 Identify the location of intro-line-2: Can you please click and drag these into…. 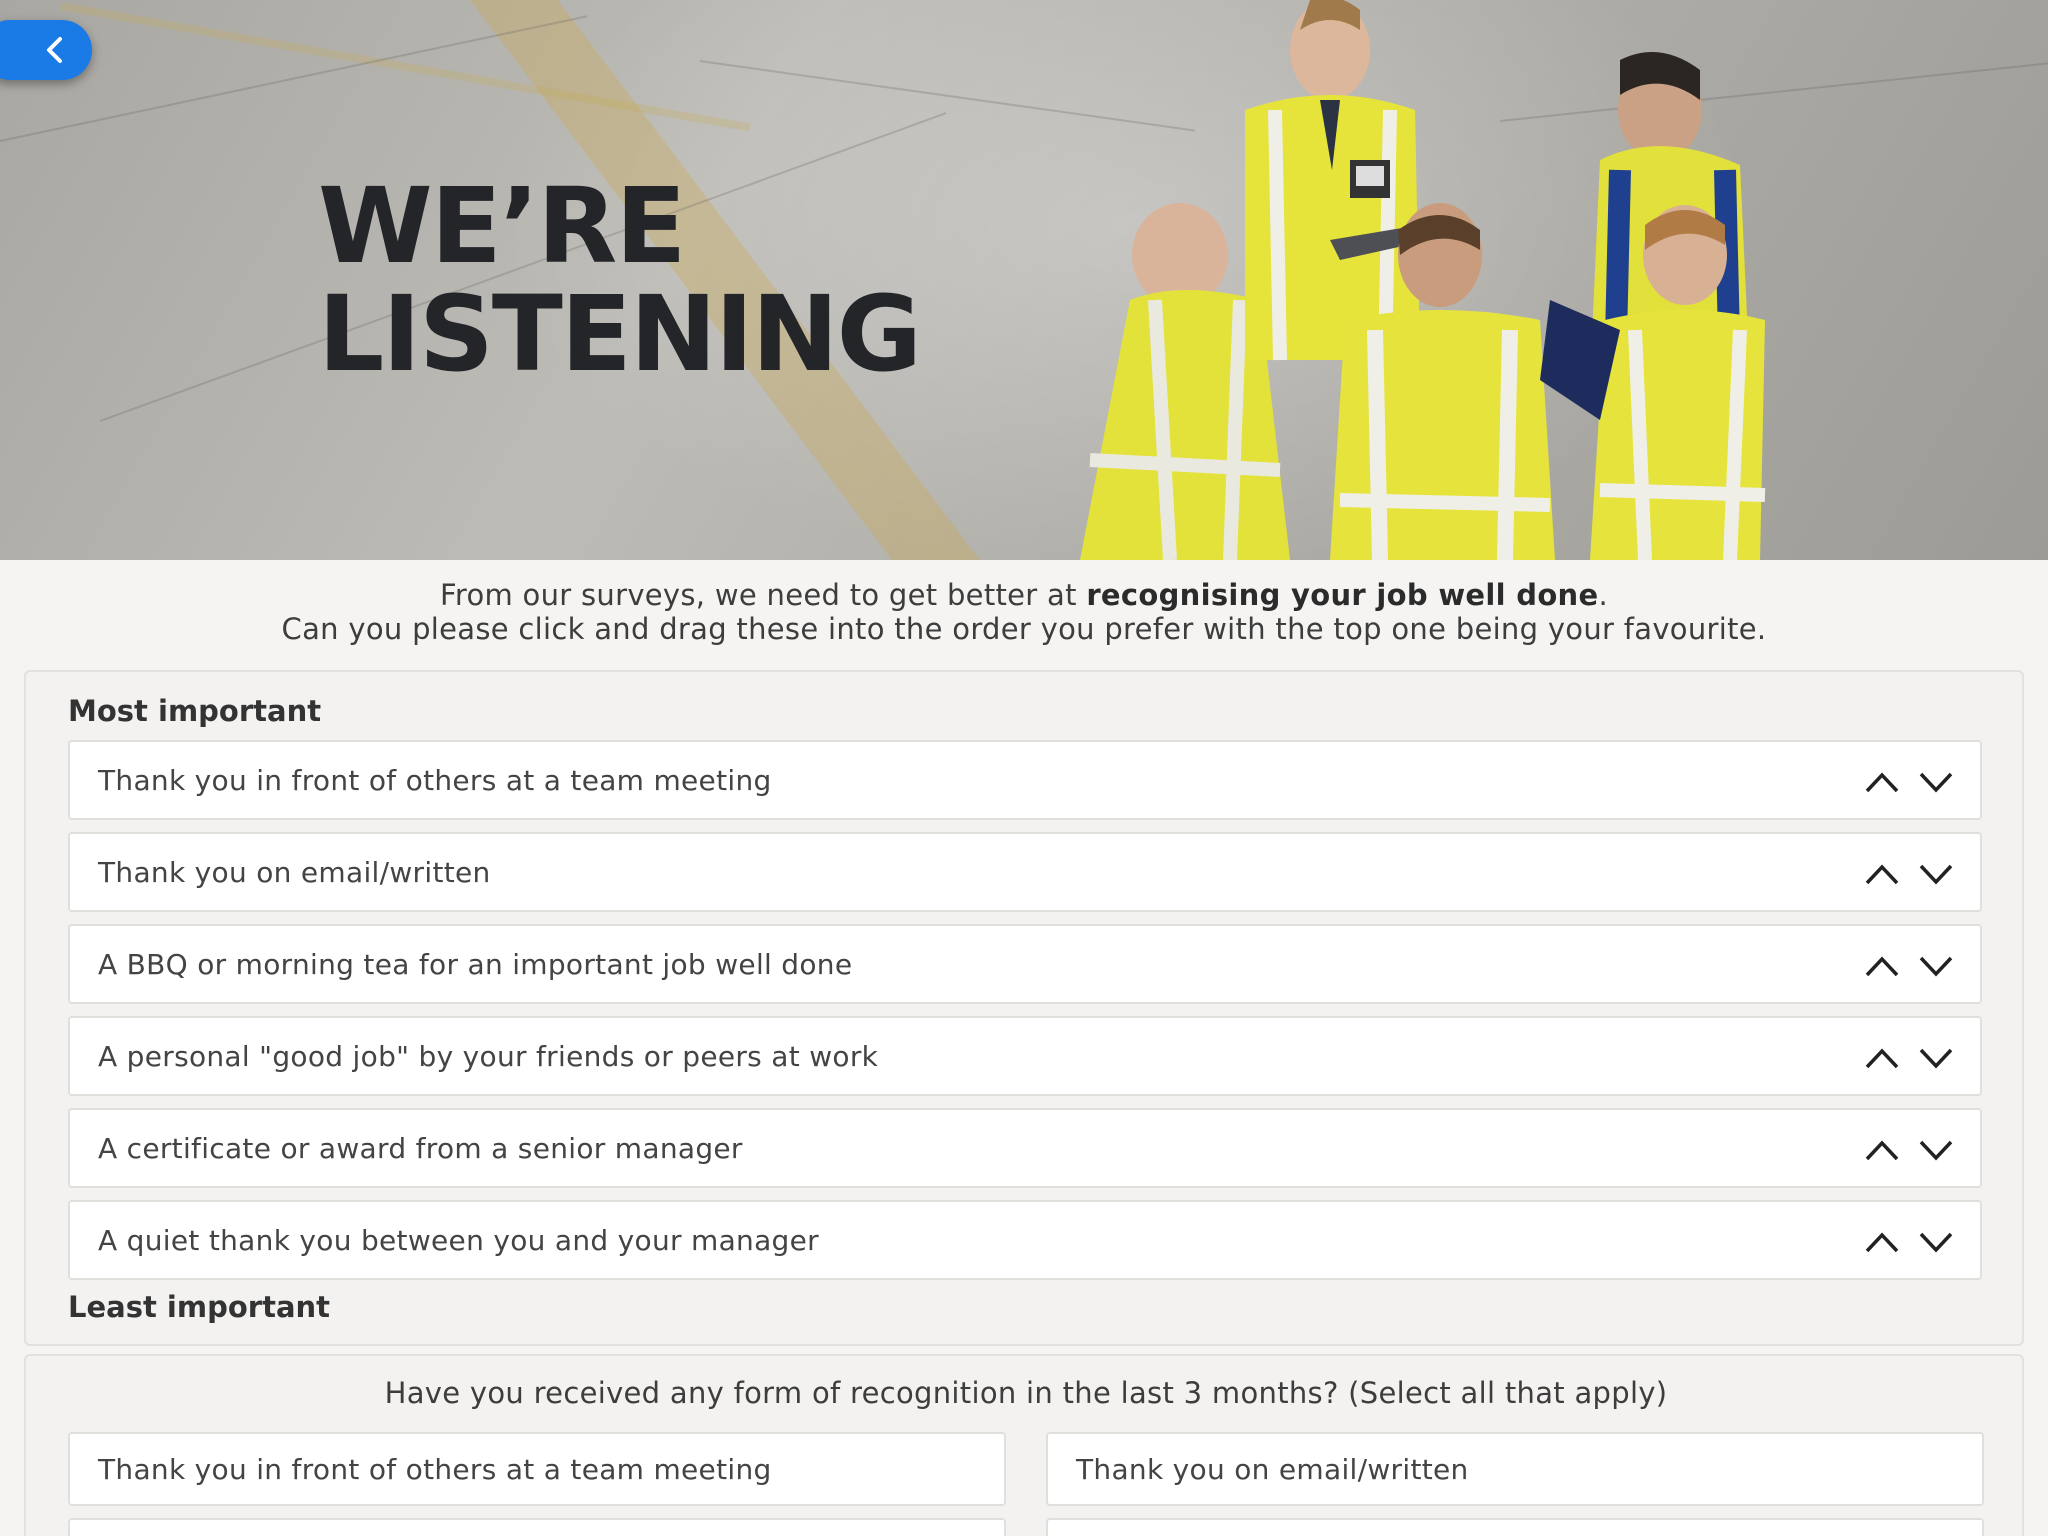
(1024, 629).